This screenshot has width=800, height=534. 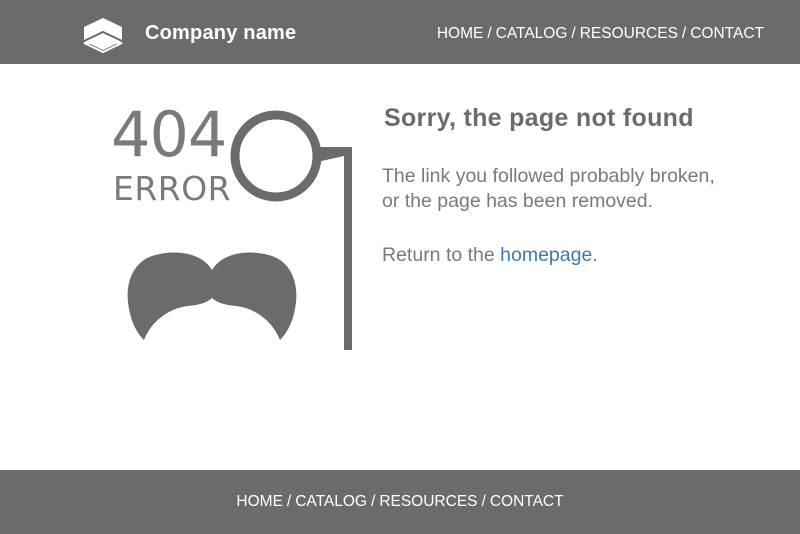 What do you see at coordinates (441, 255) in the screenshot?
I see `return-prefix: Return to the` at bounding box center [441, 255].